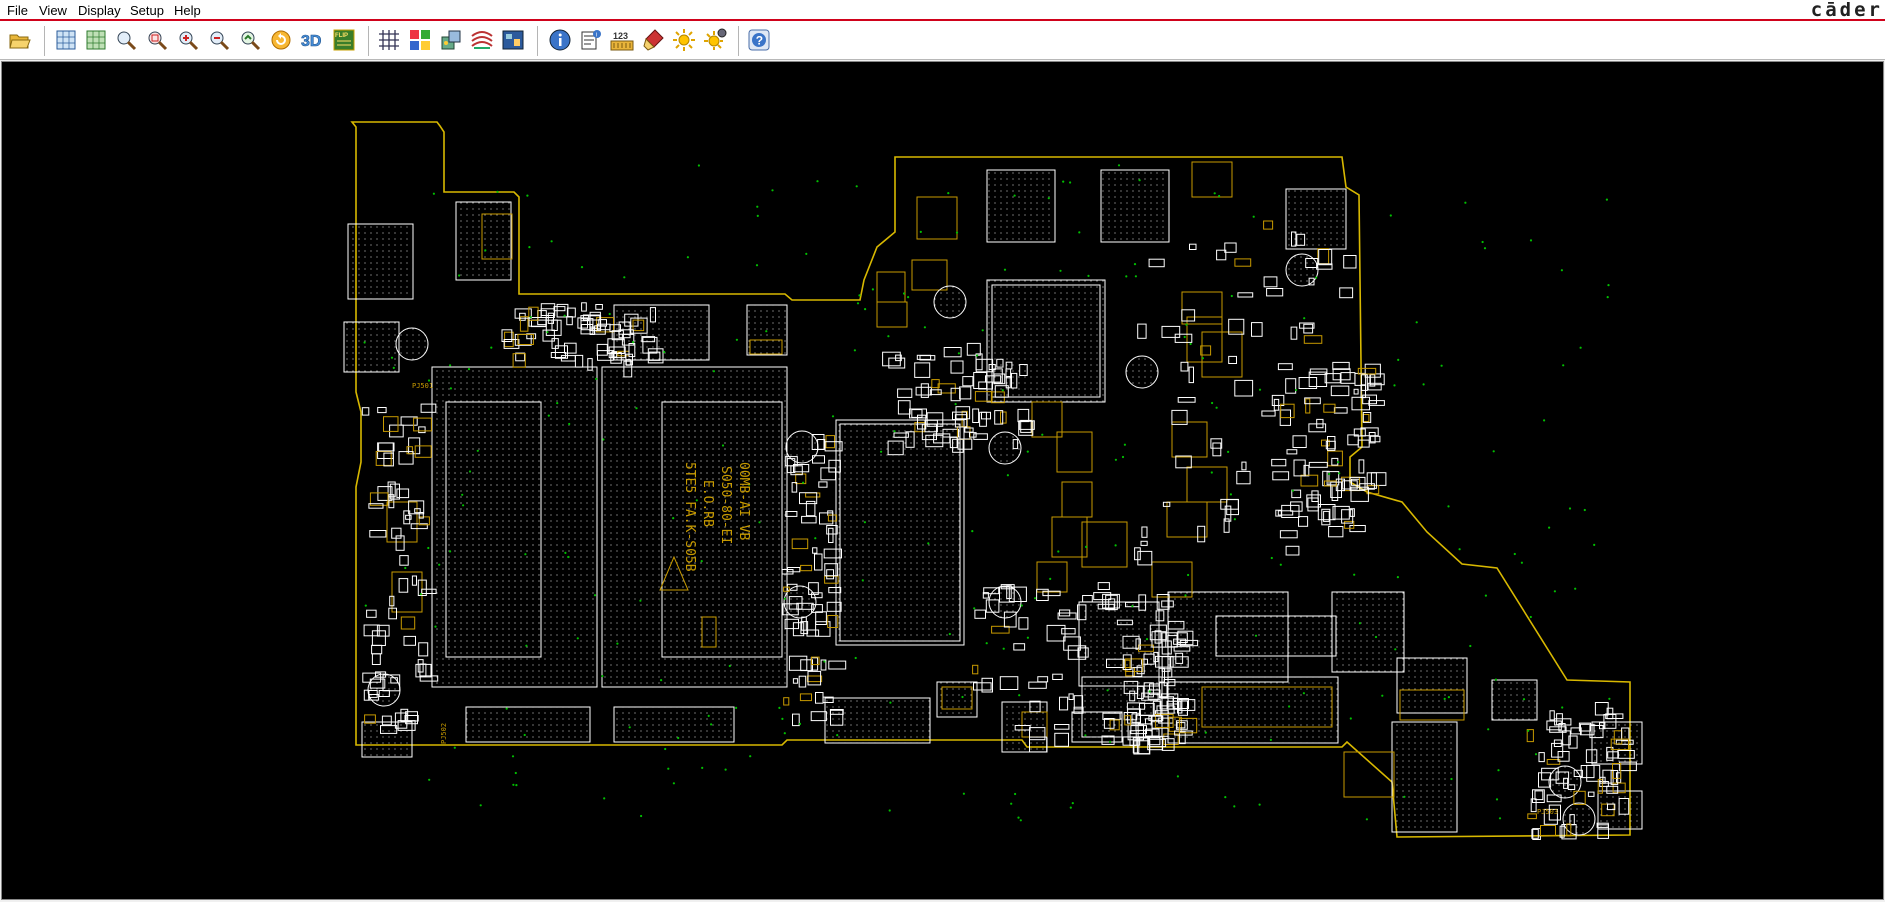 This screenshot has width=1885, height=902. I want to click on menu-view: View, so click(53, 10).